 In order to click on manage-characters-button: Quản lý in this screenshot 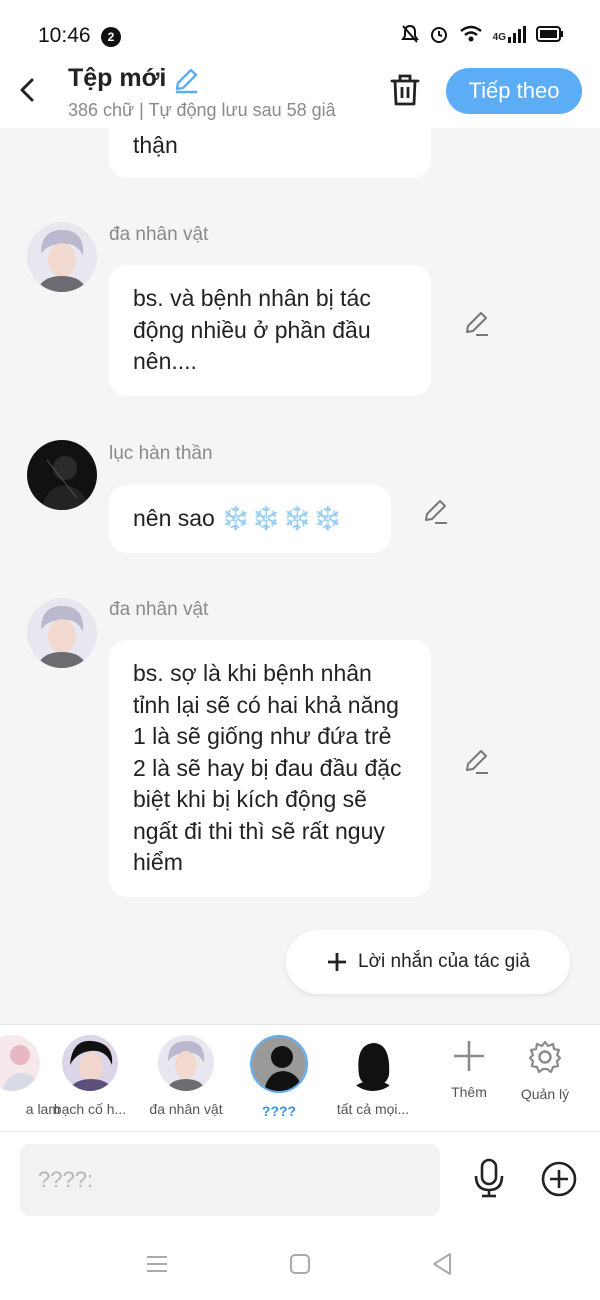, I will do `click(545, 1070)`.